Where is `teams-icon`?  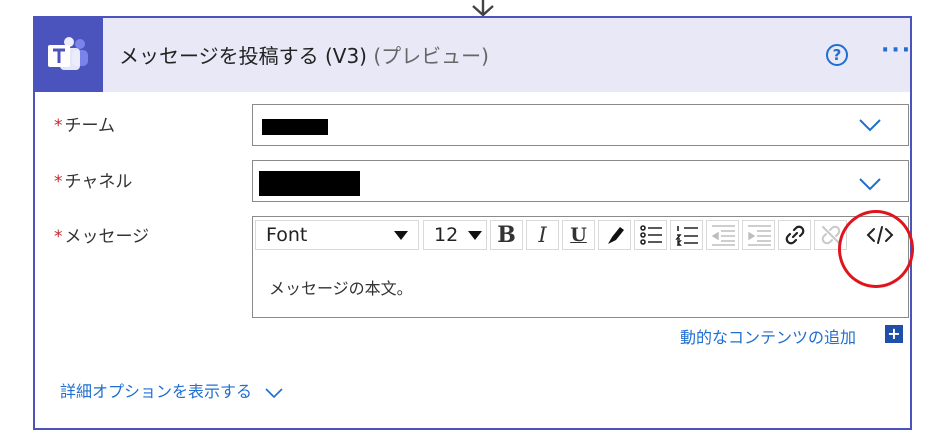
teams-icon is located at coordinates (69, 55).